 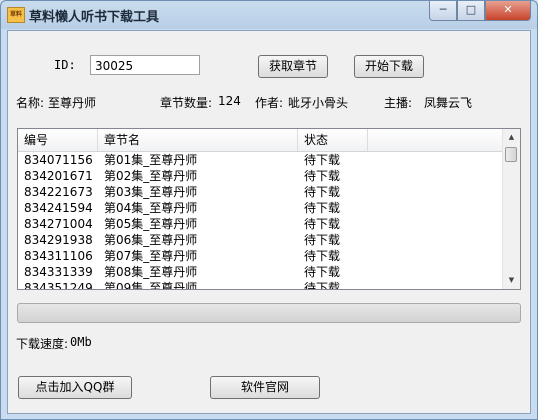 I want to click on id-input: 30025, so click(x=145, y=65).